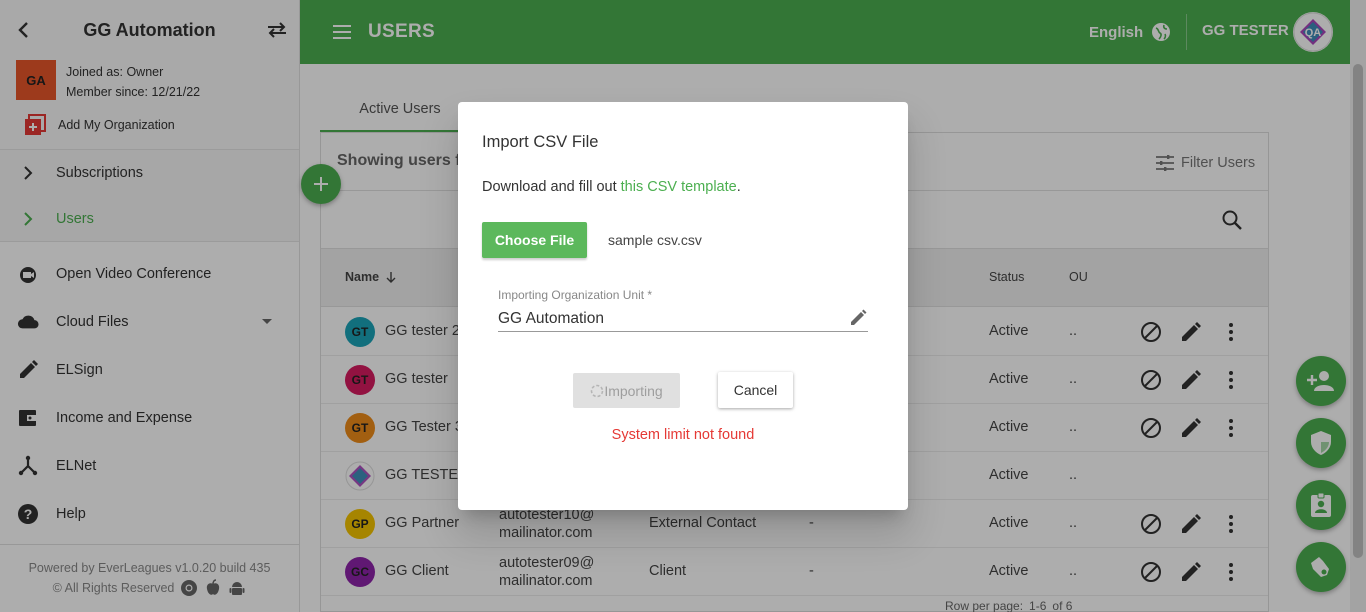 The width and height of the screenshot is (1366, 612). I want to click on description-text: Download and fill out, so click(551, 187).